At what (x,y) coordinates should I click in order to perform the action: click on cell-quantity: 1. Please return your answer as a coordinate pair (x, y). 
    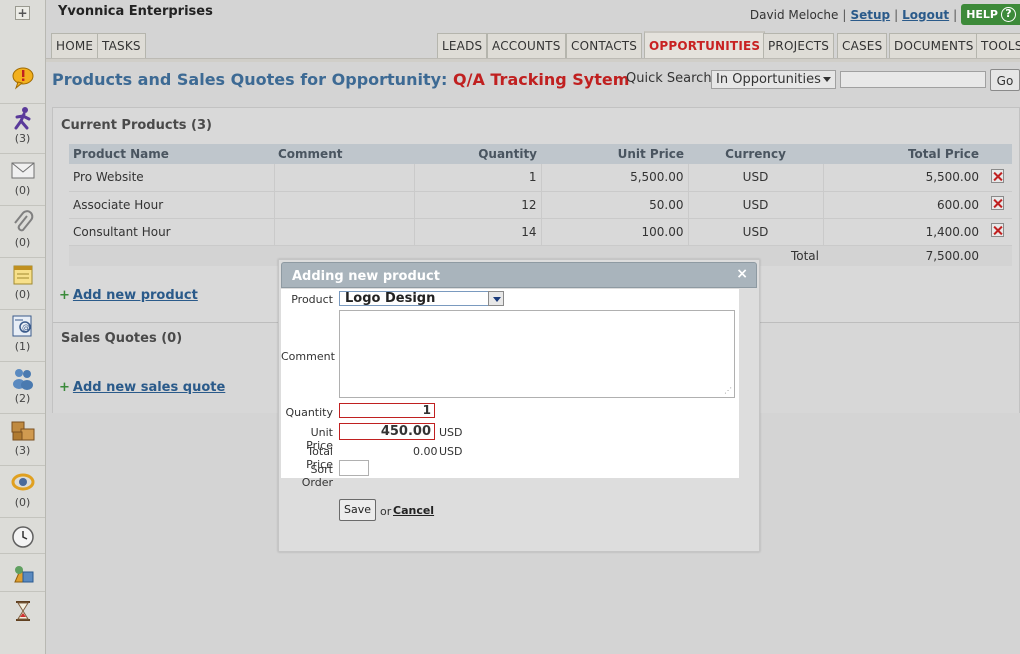
    Looking at the image, I should click on (478, 178).